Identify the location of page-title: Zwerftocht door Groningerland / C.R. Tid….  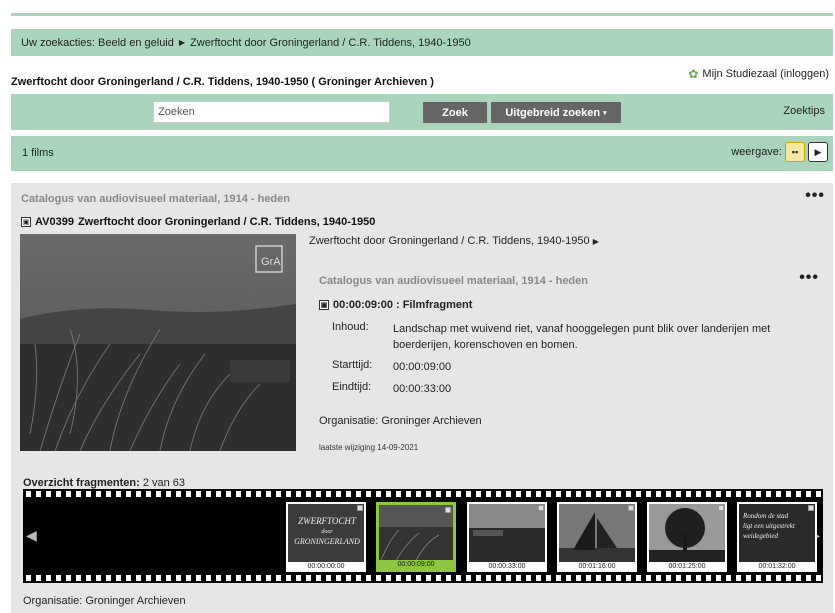
(222, 82).